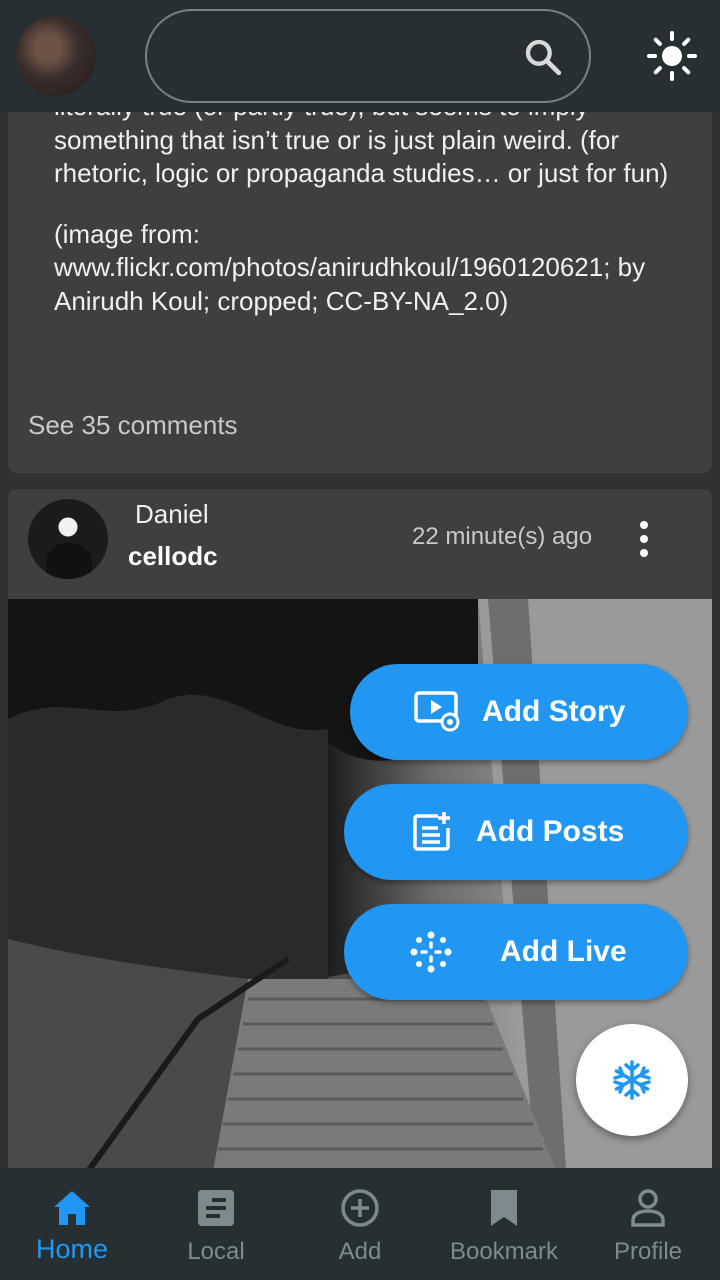 The image size is (720, 1280). What do you see at coordinates (68, 539) in the screenshot?
I see `post-author-avatar` at bounding box center [68, 539].